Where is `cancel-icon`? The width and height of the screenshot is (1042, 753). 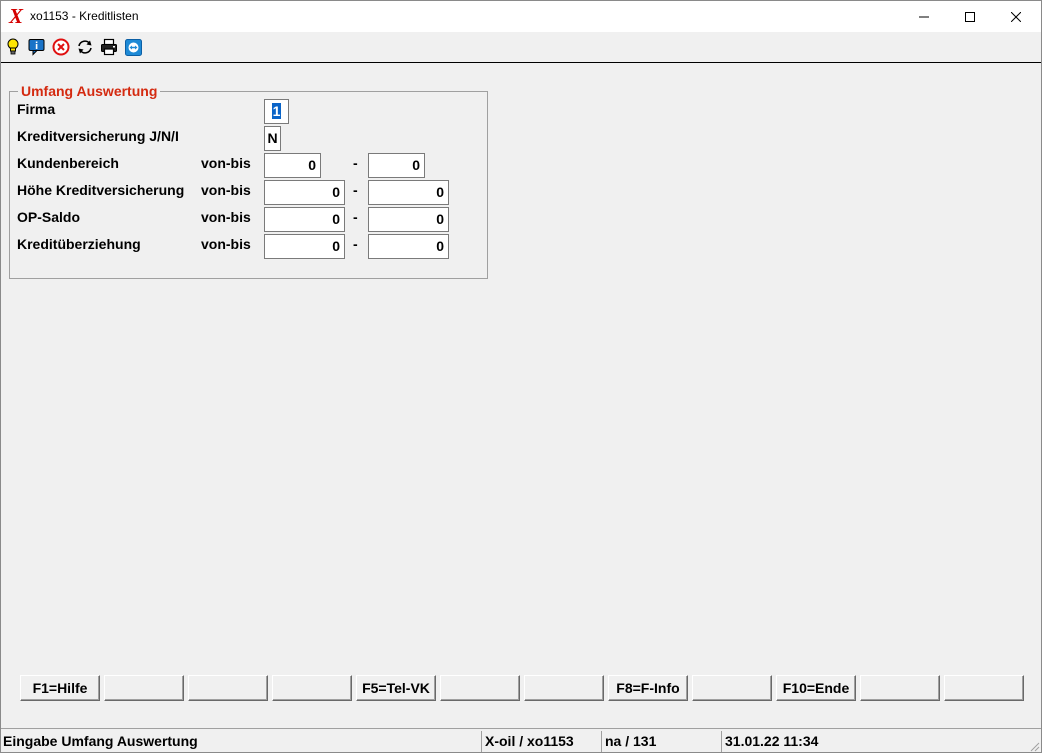 cancel-icon is located at coordinates (61, 47).